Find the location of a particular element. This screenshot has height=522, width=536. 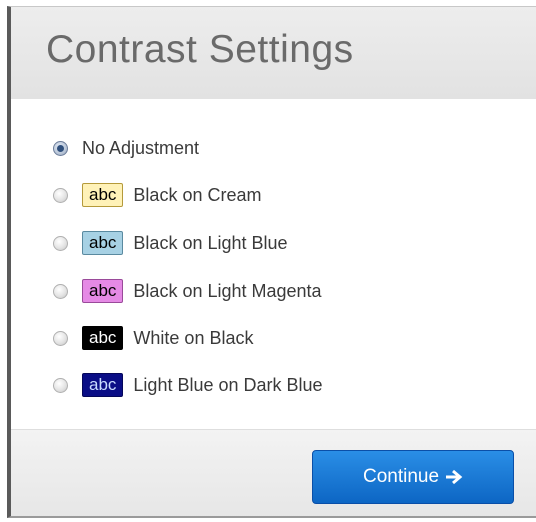

radio-black-on-cream is located at coordinates (60, 195).